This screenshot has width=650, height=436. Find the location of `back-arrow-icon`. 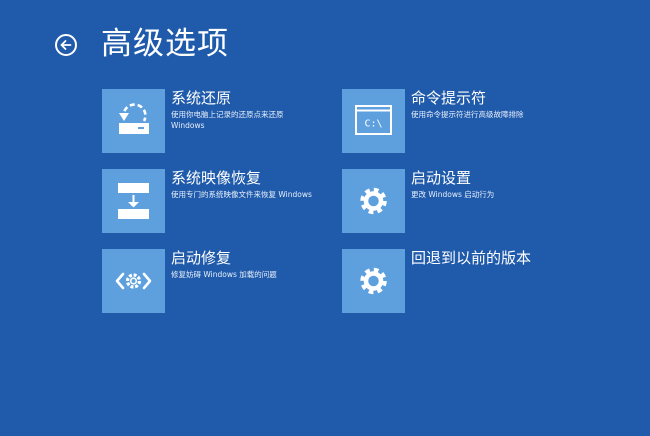

back-arrow-icon is located at coordinates (66, 45).